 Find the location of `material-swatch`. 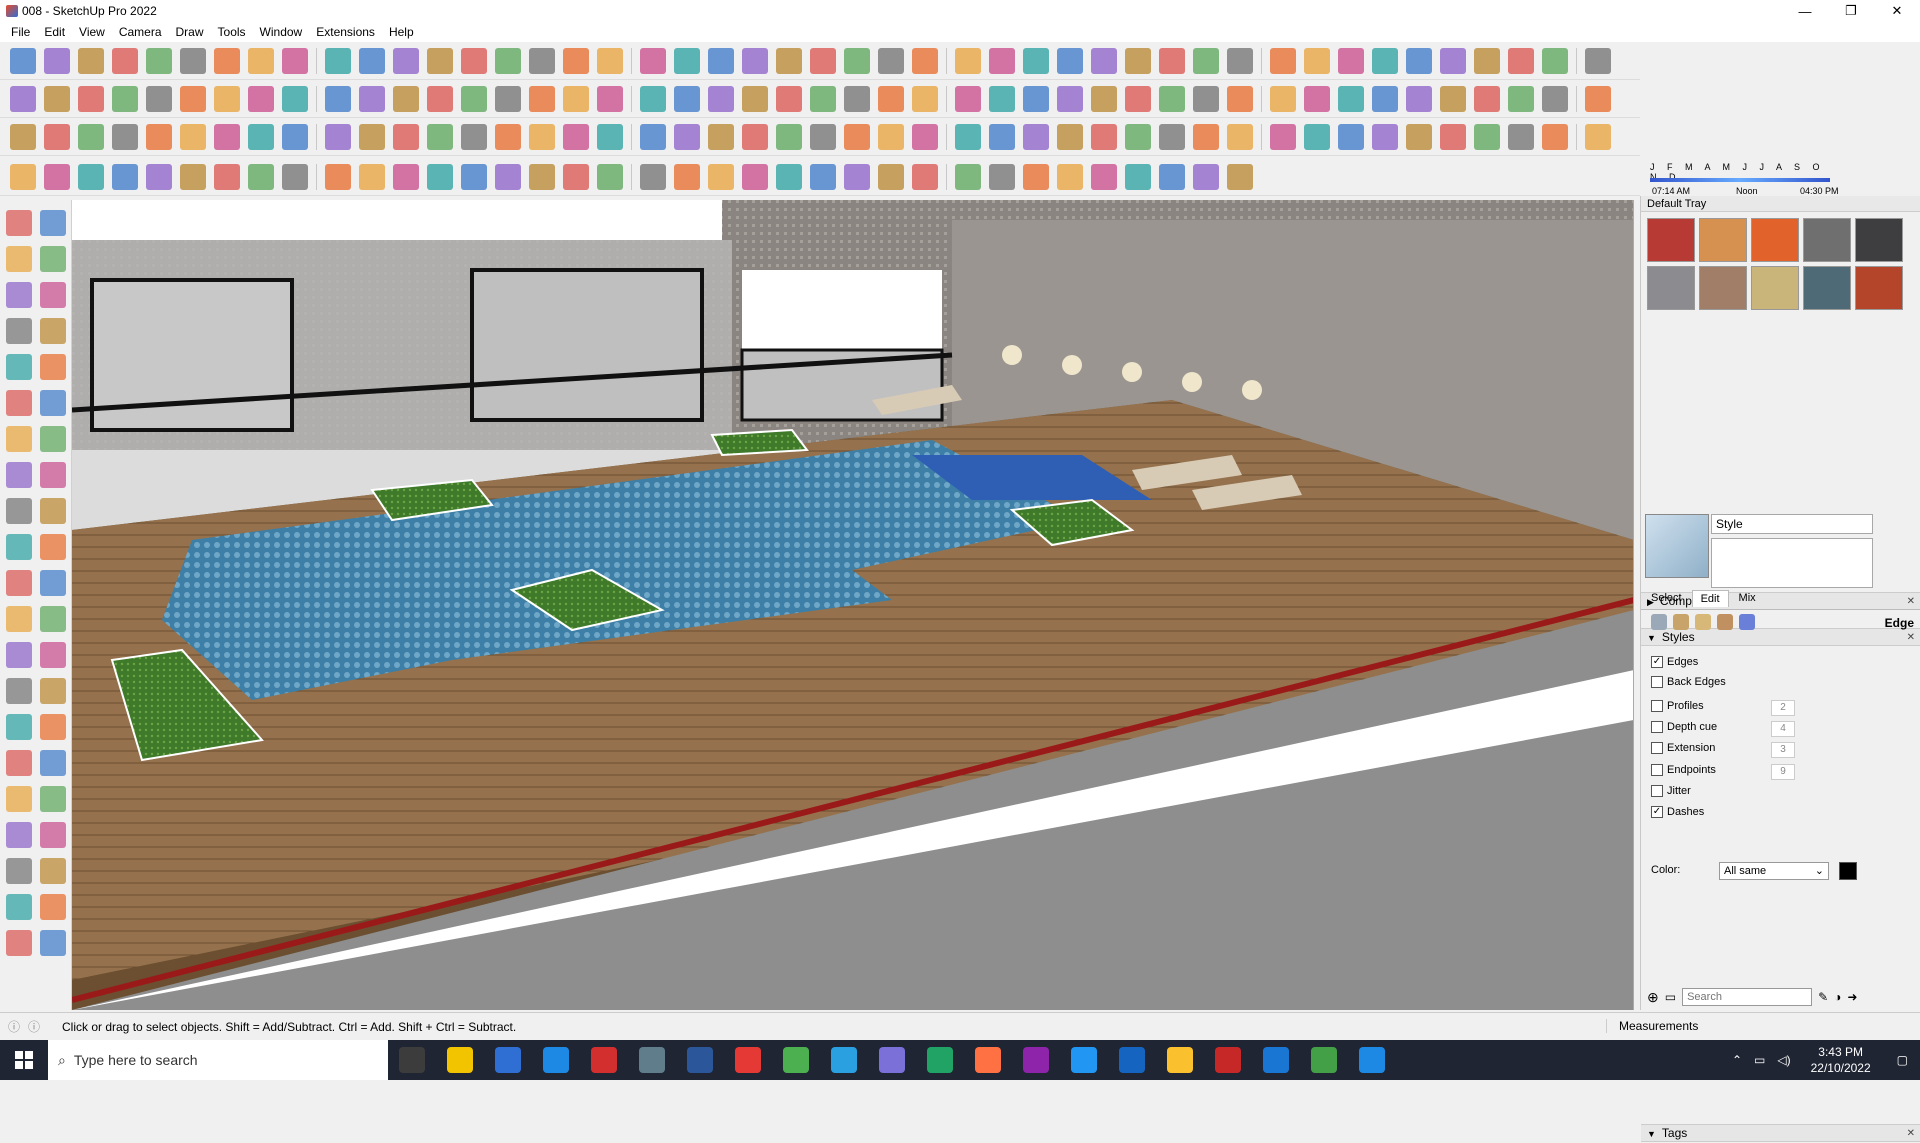

material-swatch is located at coordinates (1827, 240).